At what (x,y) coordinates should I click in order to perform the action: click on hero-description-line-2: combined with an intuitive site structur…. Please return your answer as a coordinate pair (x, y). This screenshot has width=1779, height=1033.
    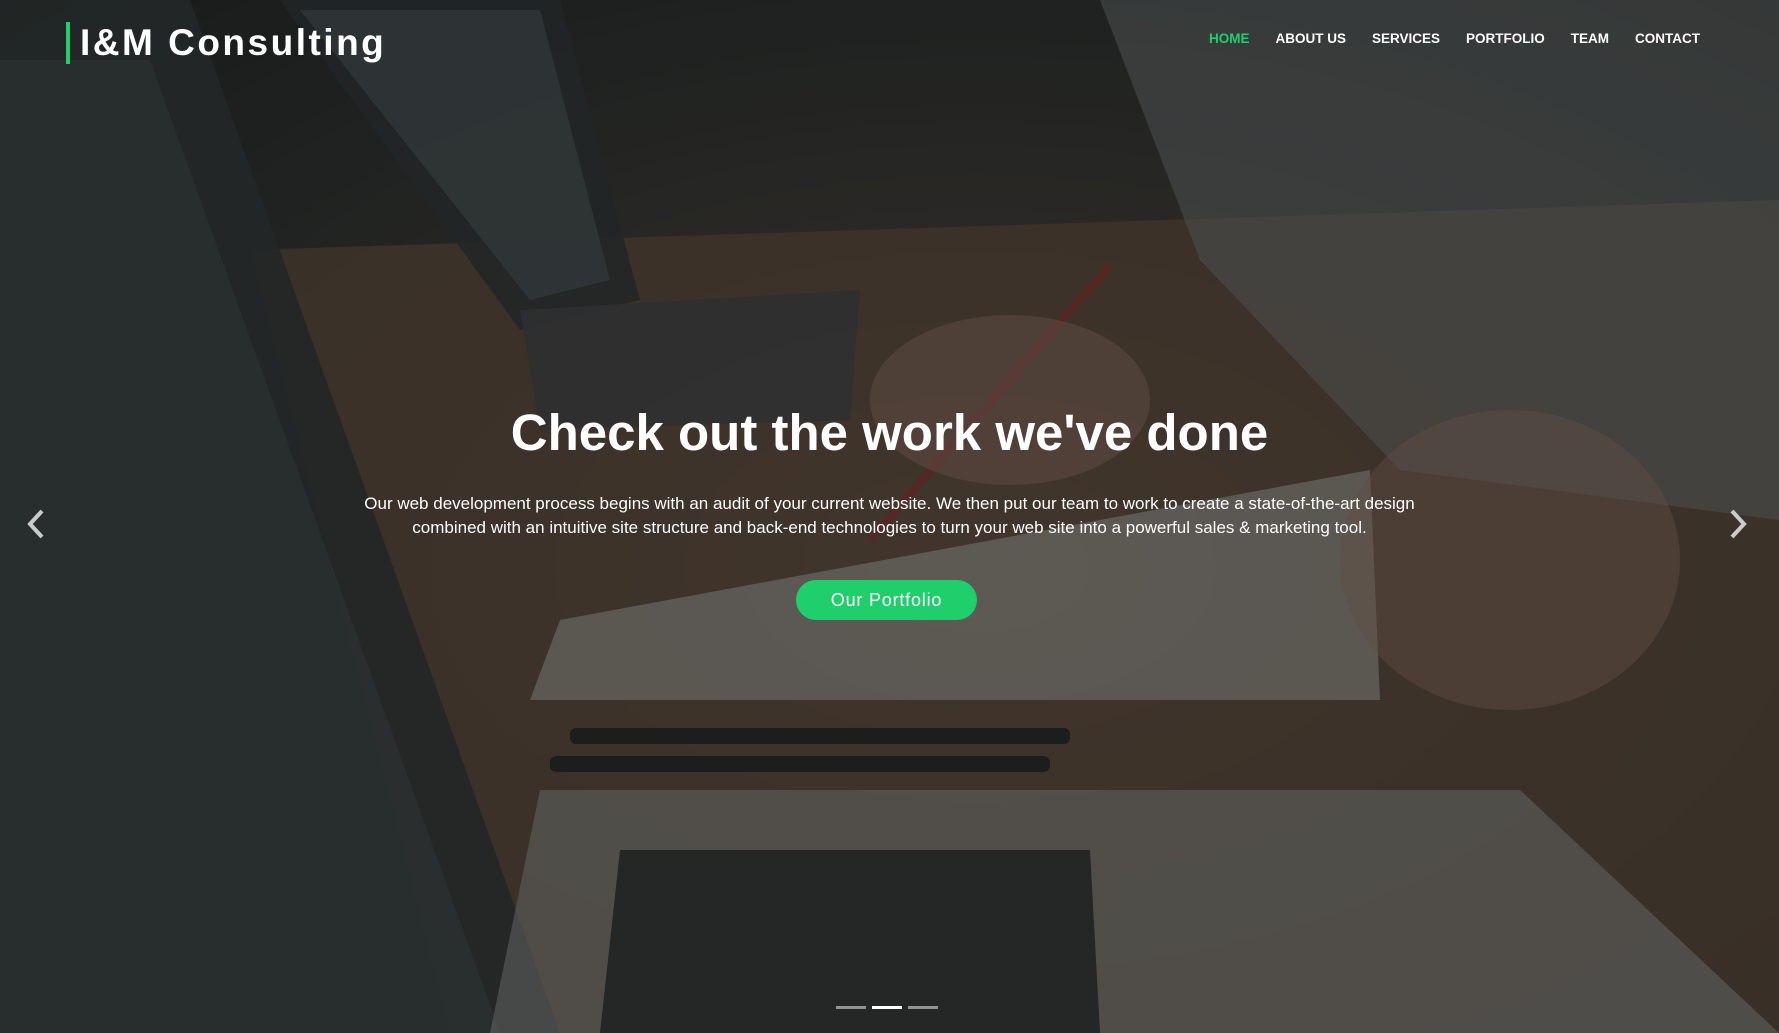
    Looking at the image, I should click on (889, 527).